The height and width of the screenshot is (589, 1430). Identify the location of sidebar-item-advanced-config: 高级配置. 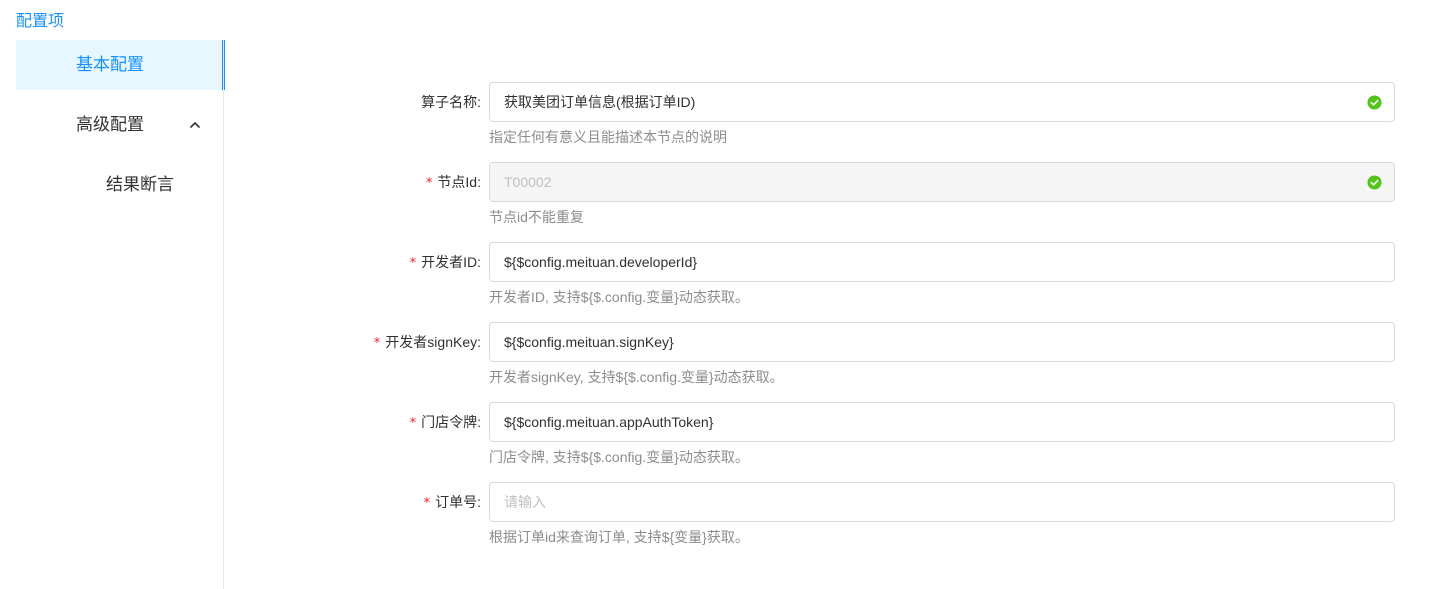
(120, 125).